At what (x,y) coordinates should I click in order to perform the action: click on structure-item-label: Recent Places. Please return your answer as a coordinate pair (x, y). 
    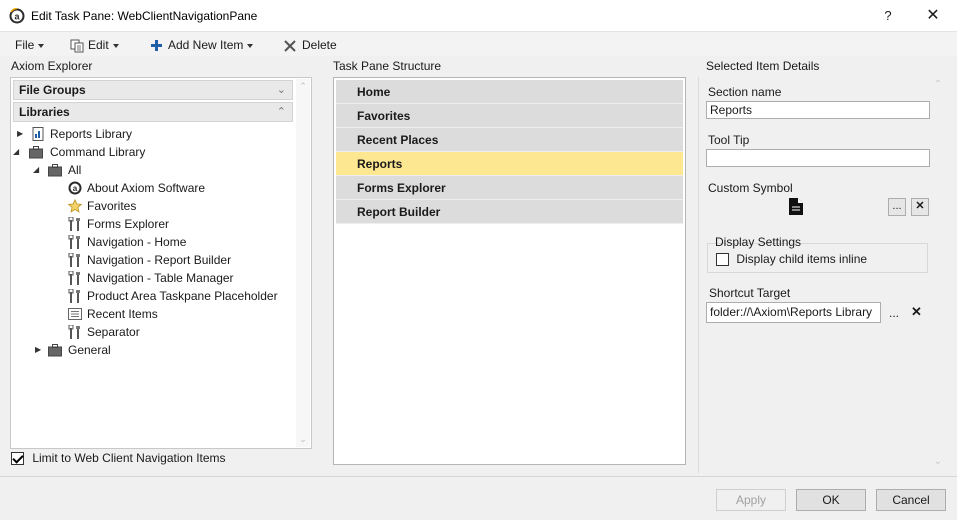
    Looking at the image, I should click on (398, 140).